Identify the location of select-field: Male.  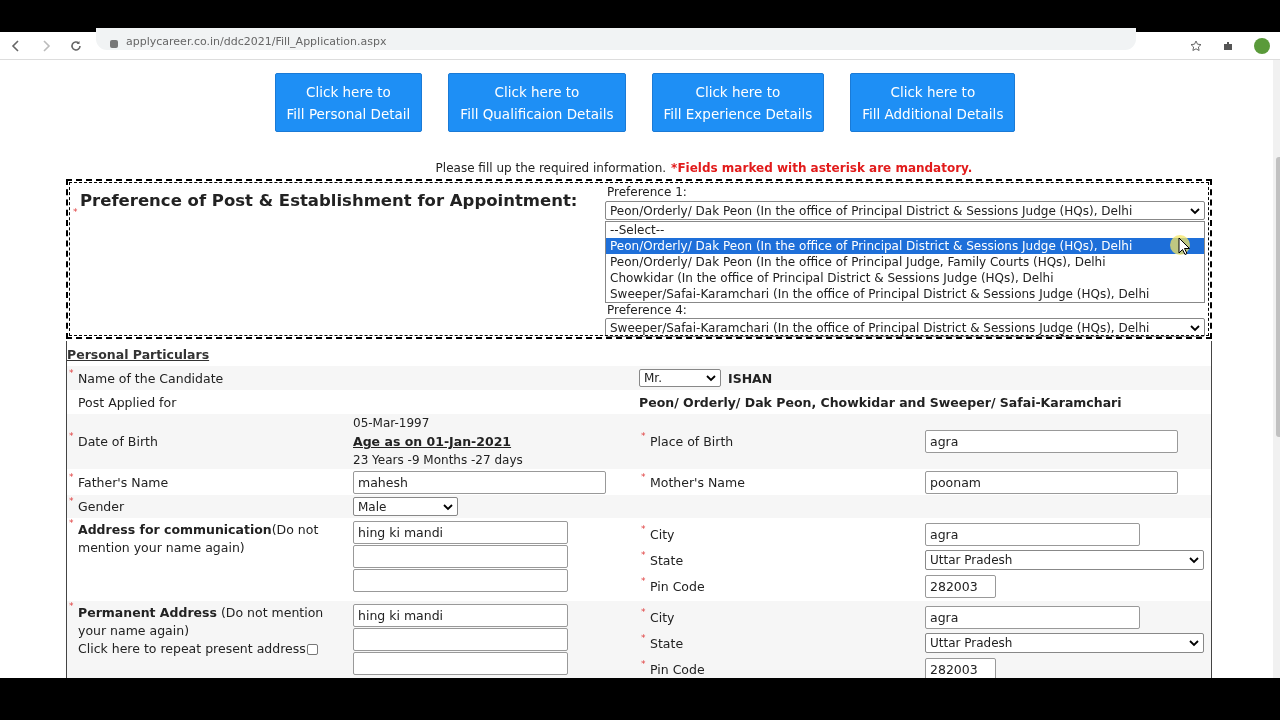
(405, 506).